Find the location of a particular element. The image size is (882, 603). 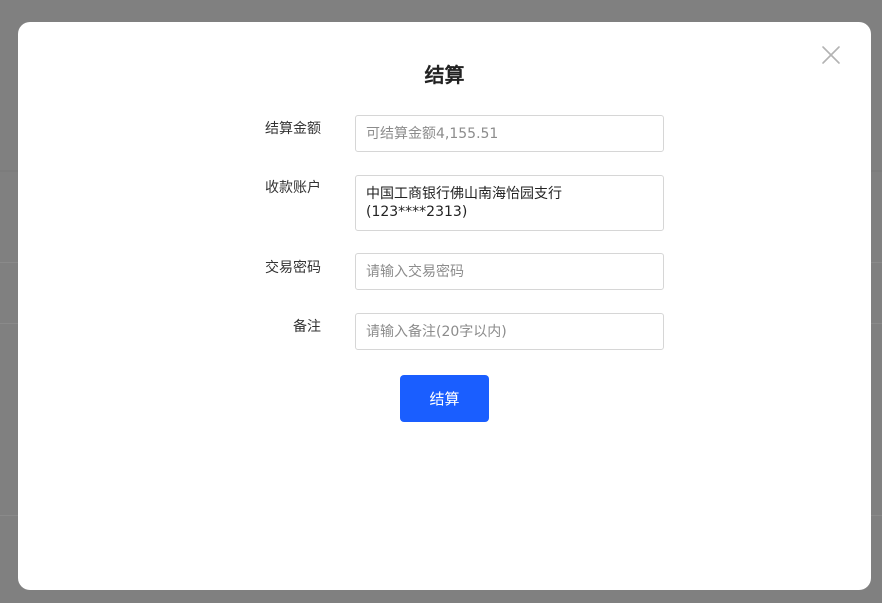

close-button is located at coordinates (831, 55).